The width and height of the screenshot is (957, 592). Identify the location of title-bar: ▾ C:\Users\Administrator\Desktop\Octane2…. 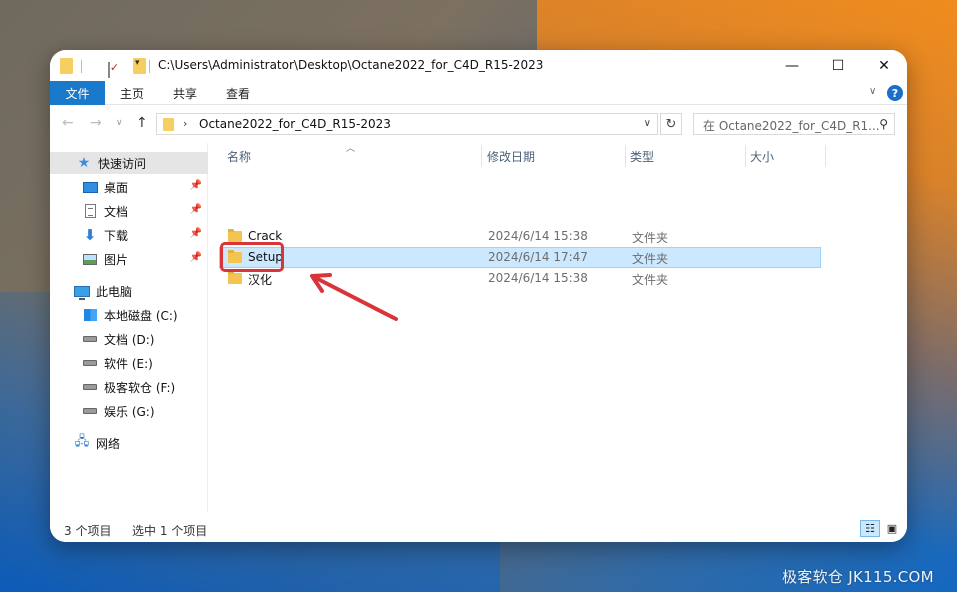
(478, 65).